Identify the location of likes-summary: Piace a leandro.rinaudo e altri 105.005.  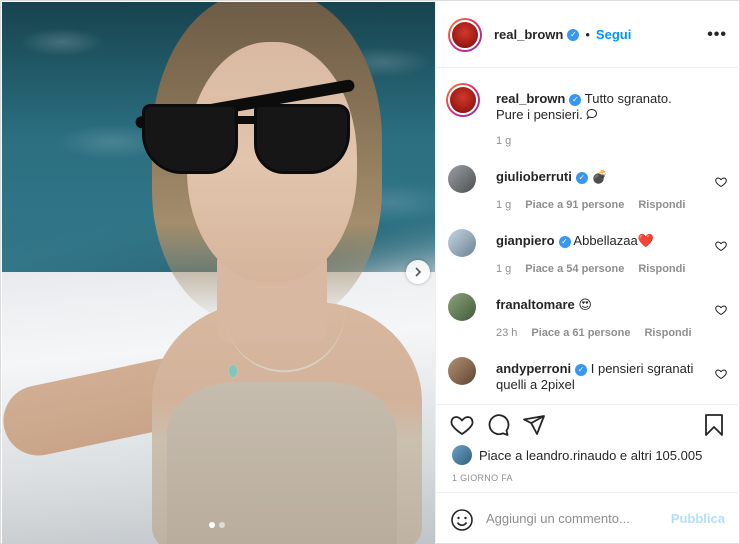
(577, 455).